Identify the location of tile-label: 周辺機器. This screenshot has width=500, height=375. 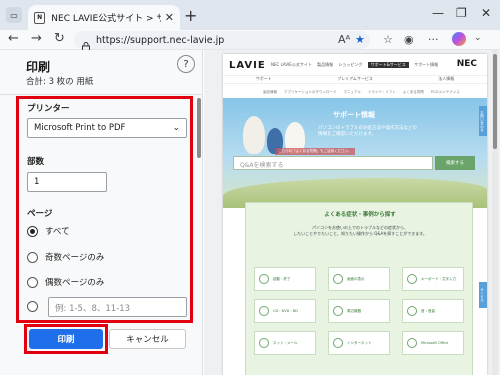
(354, 310).